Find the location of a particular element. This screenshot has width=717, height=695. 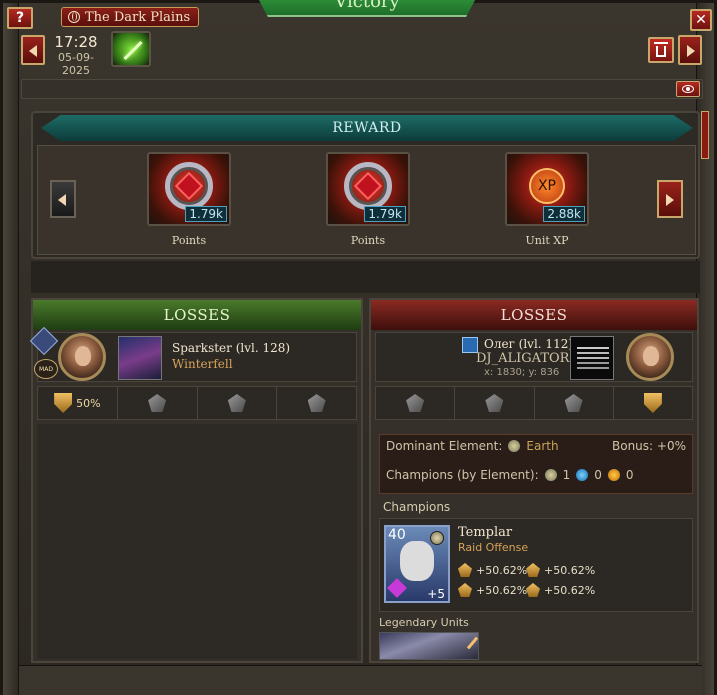

tab-cavalry is located at coordinates (495, 403).